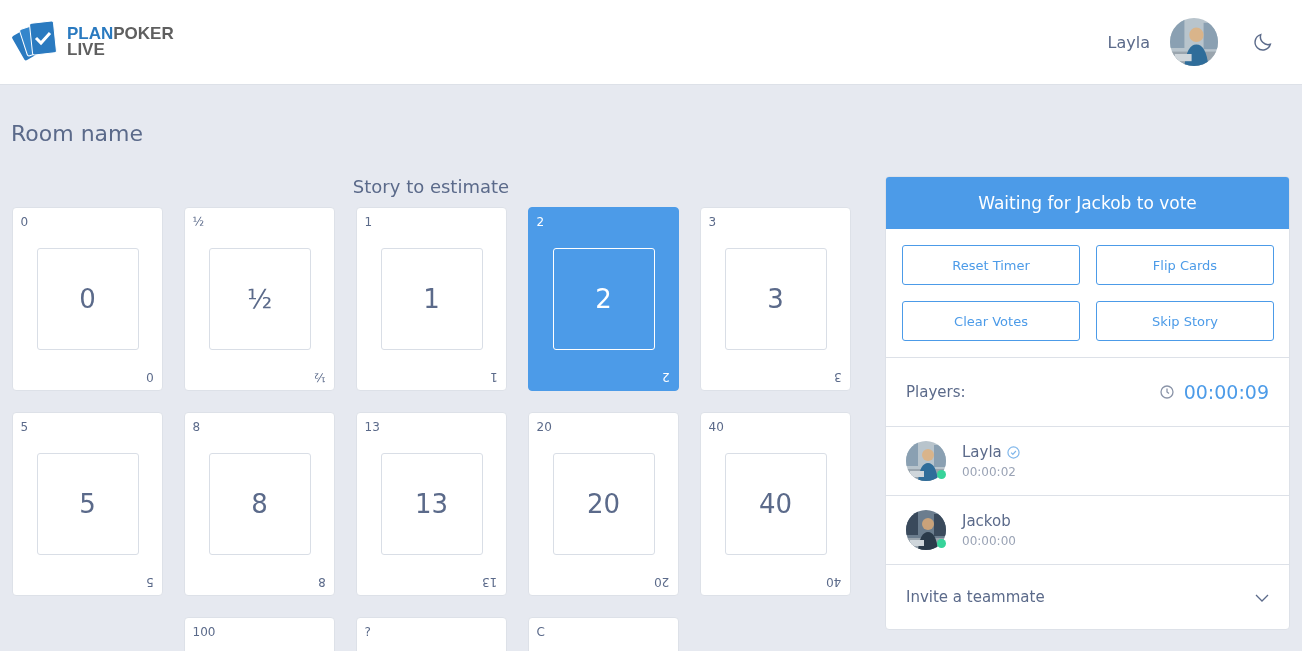 This screenshot has height=651, width=1302. Describe the element at coordinates (1185, 321) in the screenshot. I see `action-button: Skip Story` at that location.